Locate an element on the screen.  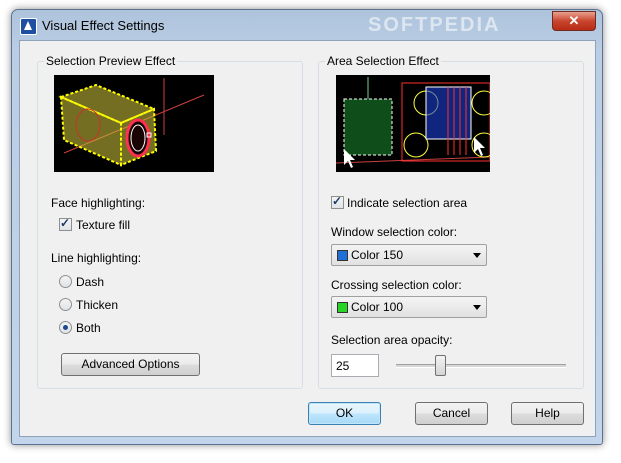
help-button: Help is located at coordinates (547, 413).